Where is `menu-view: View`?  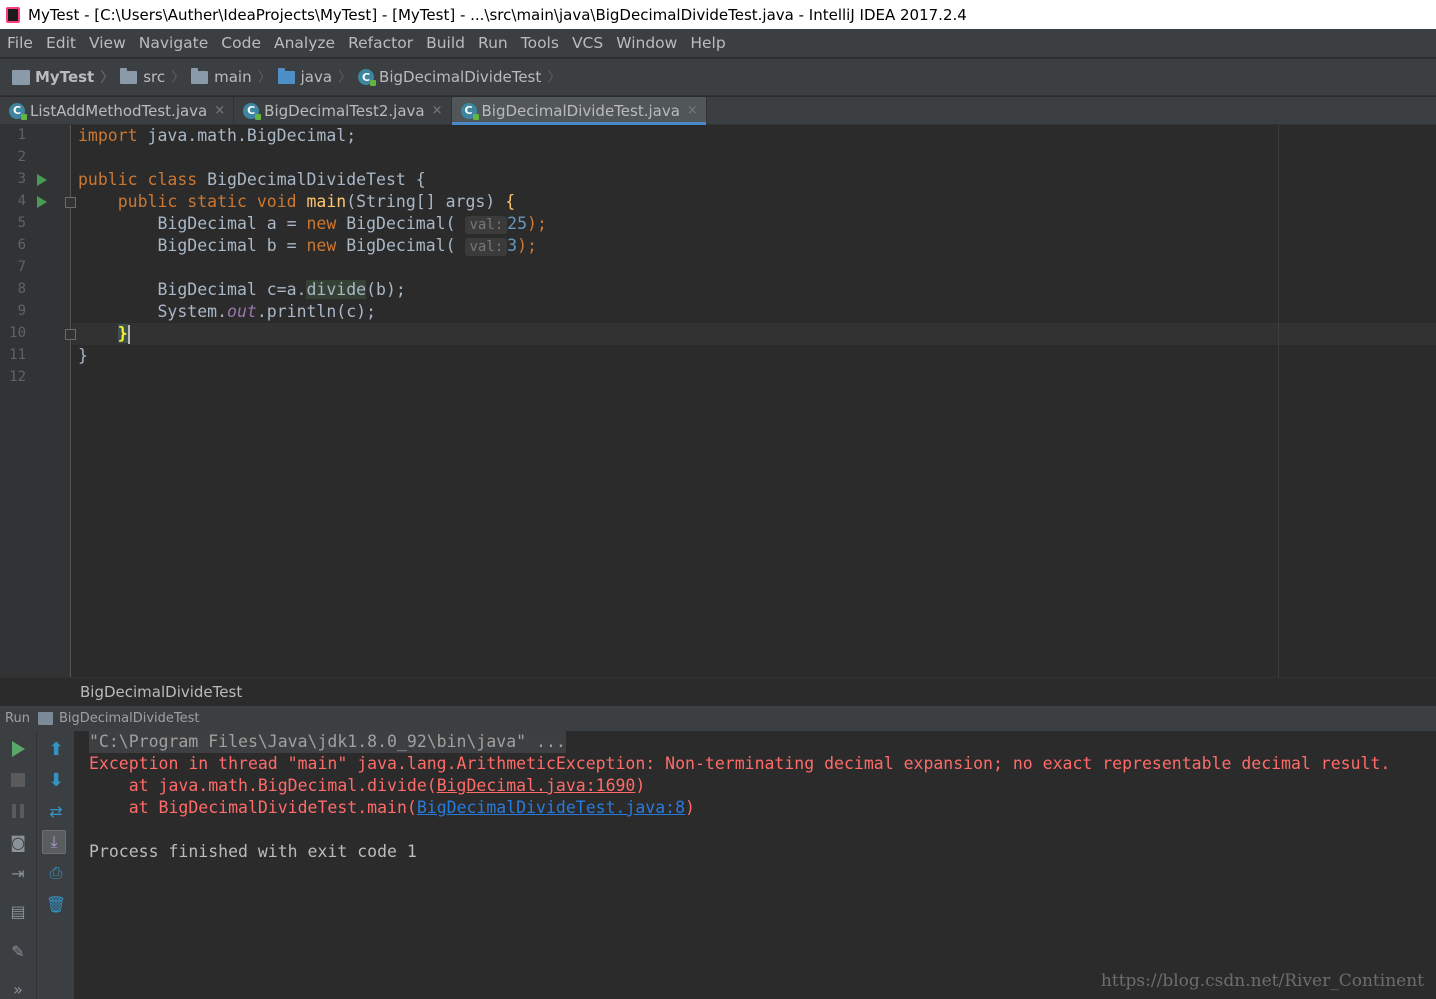 menu-view: View is located at coordinates (107, 43).